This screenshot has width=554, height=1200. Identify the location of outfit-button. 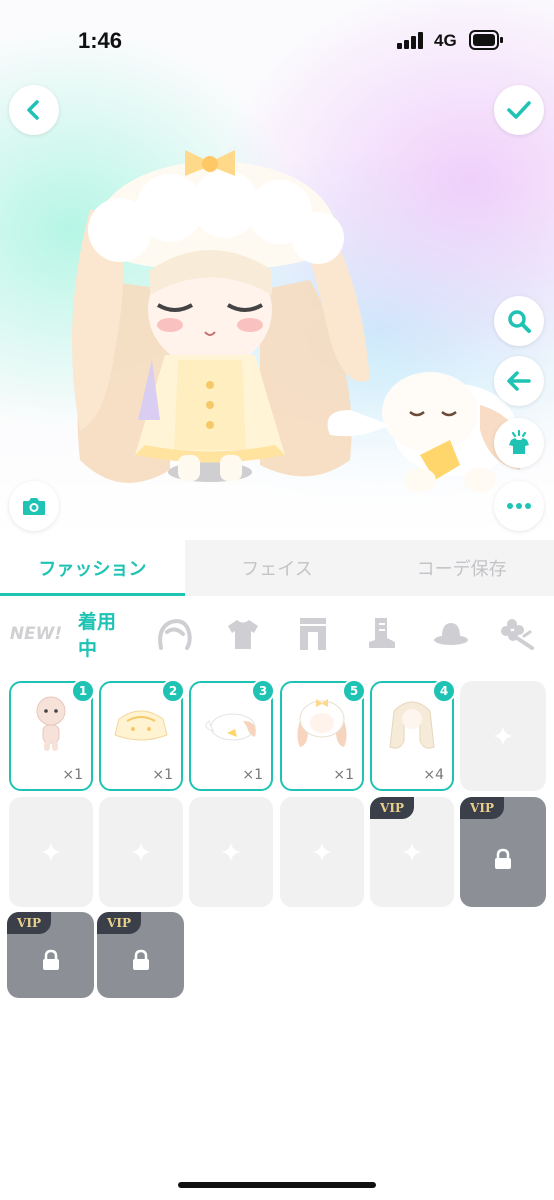
(519, 443).